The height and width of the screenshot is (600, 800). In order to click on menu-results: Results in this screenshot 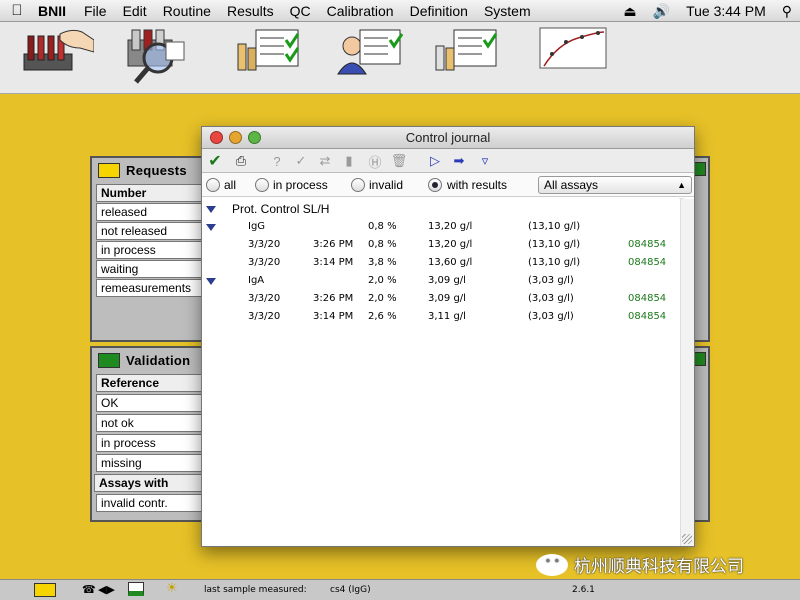, I will do `click(250, 11)`.